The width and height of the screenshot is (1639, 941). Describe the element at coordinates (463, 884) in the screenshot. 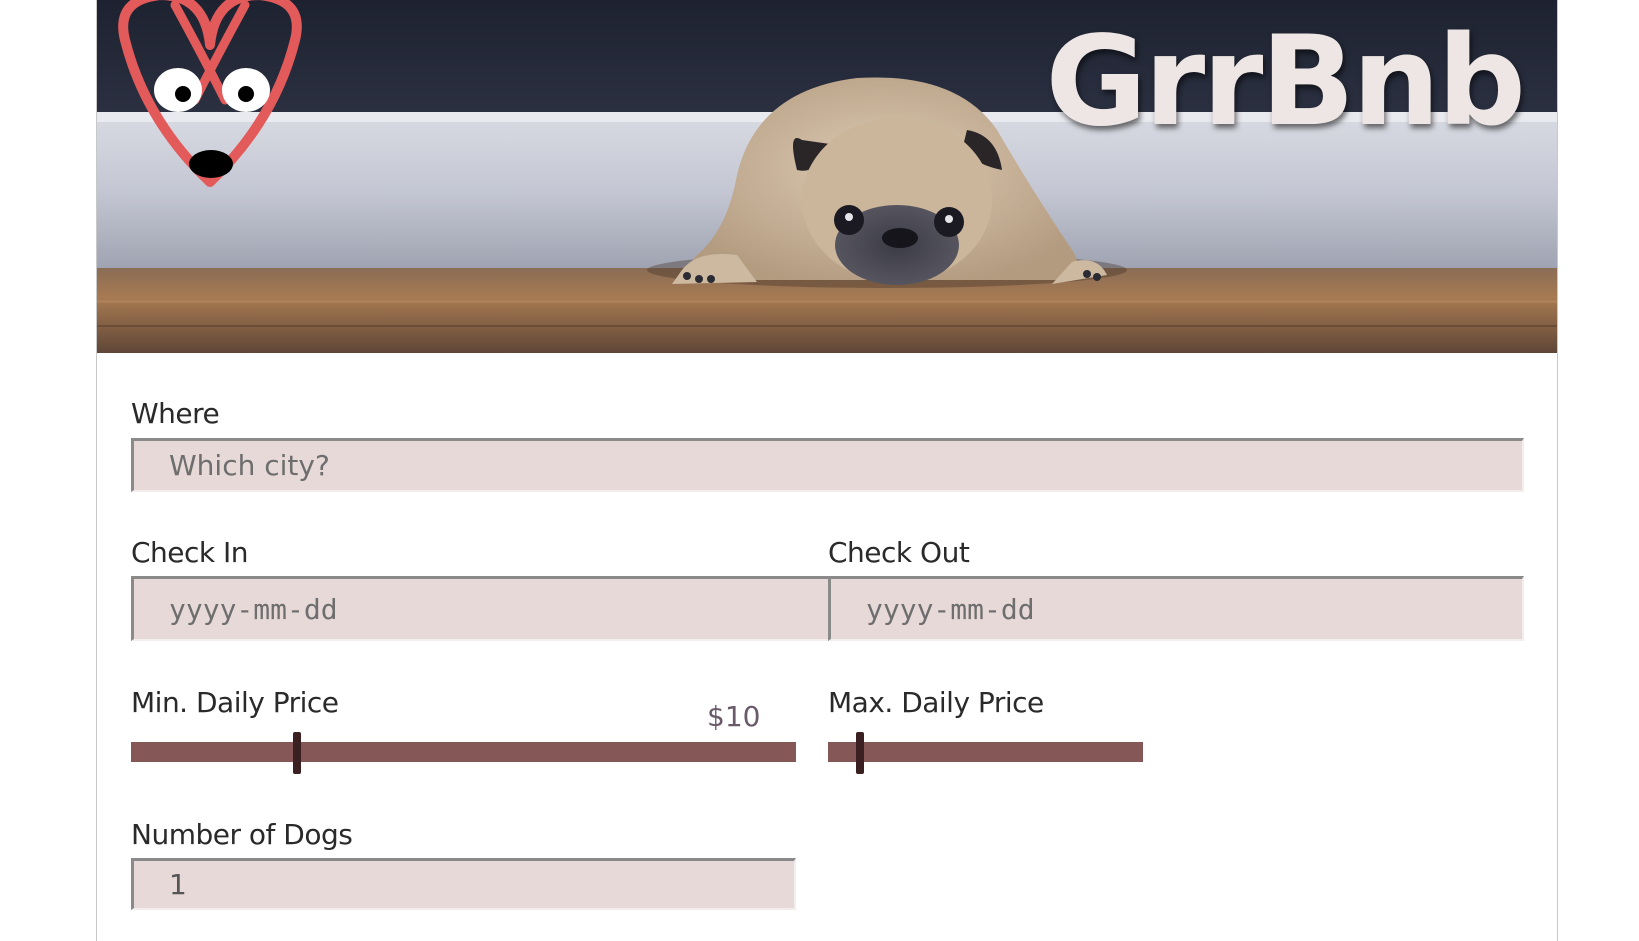

I see `dogs-input` at that location.